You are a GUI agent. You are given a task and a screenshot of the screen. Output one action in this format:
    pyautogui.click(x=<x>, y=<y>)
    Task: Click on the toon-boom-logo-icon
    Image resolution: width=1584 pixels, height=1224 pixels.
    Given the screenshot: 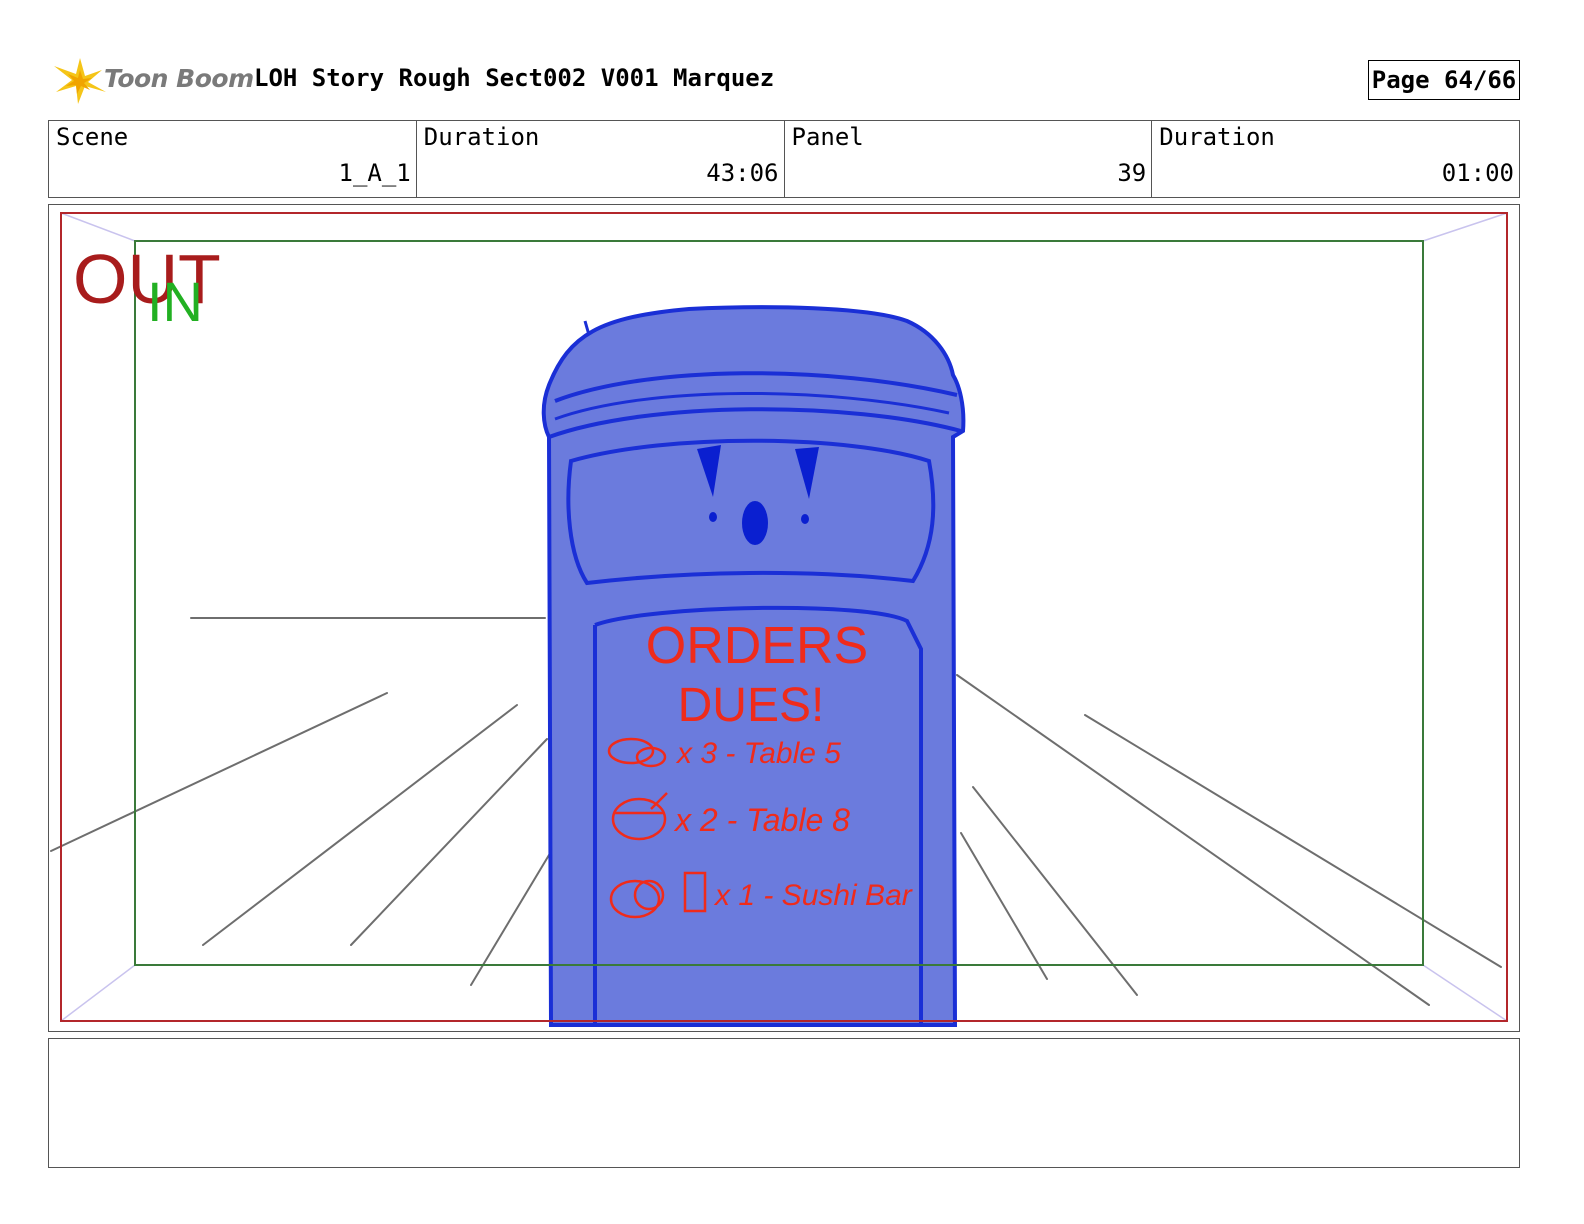 What is the action you would take?
    pyautogui.click(x=80, y=81)
    